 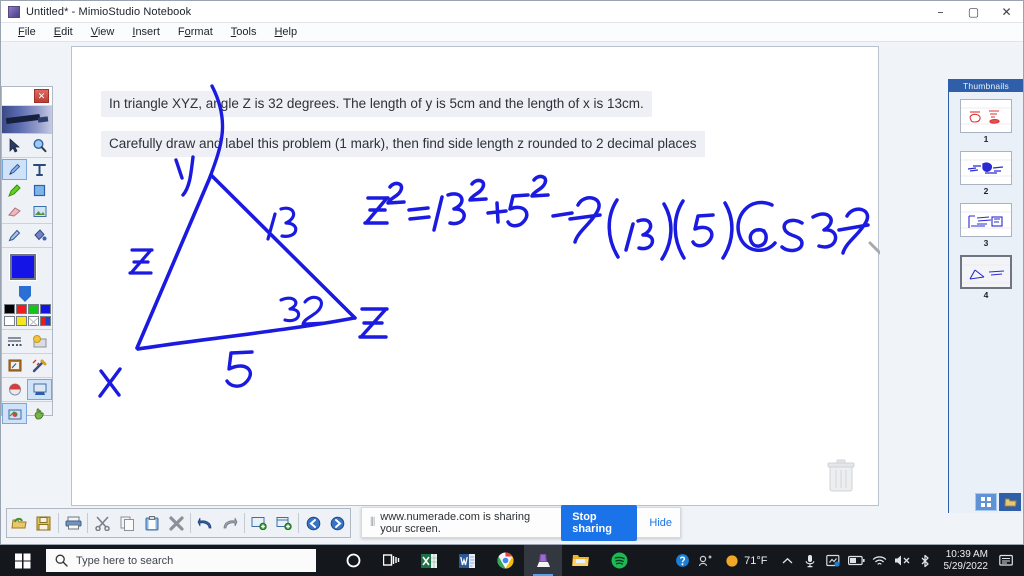 I want to click on tool-section-presentation, so click(x=27, y=390).